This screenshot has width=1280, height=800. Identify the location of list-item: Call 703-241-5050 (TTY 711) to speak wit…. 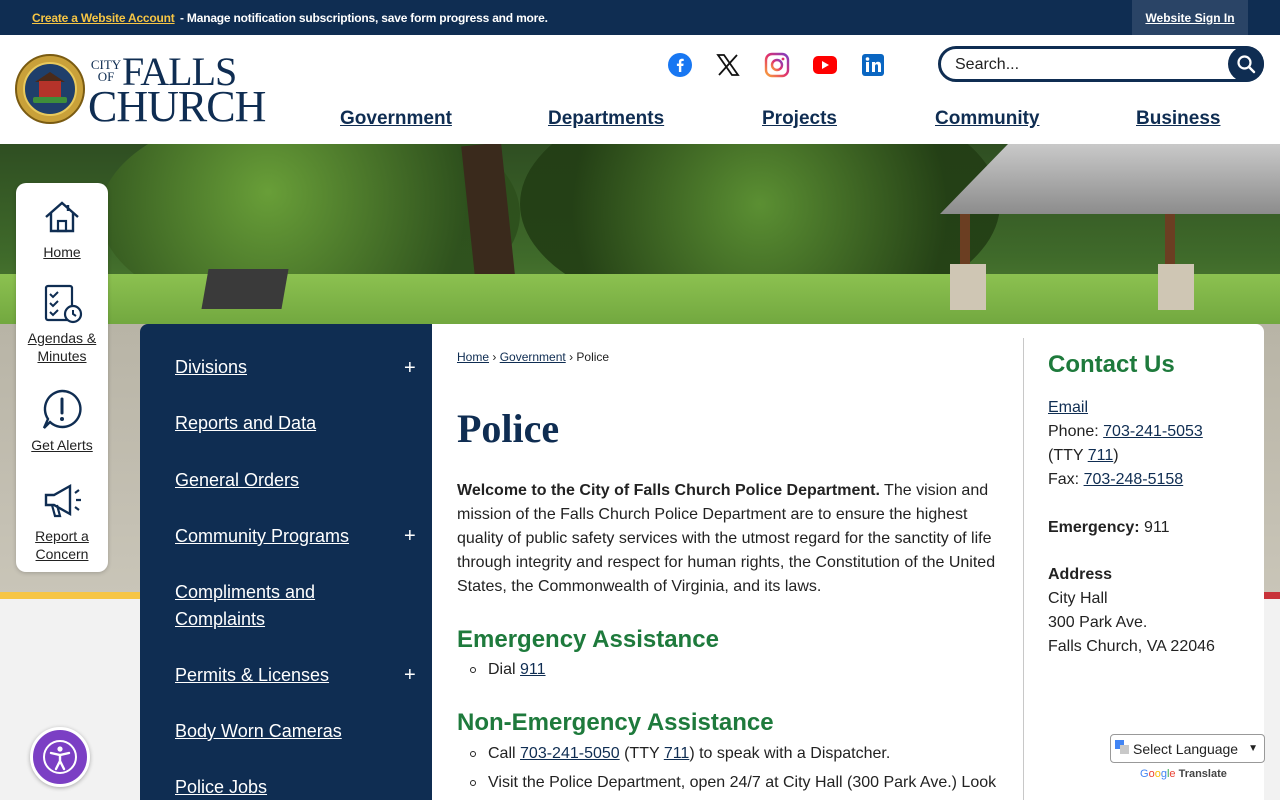
(680, 754).